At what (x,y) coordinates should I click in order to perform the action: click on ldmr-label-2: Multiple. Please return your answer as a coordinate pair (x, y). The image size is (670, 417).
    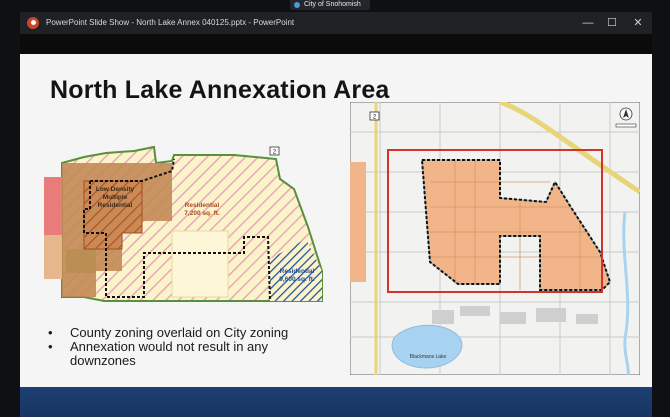
    Looking at the image, I should click on (115, 197).